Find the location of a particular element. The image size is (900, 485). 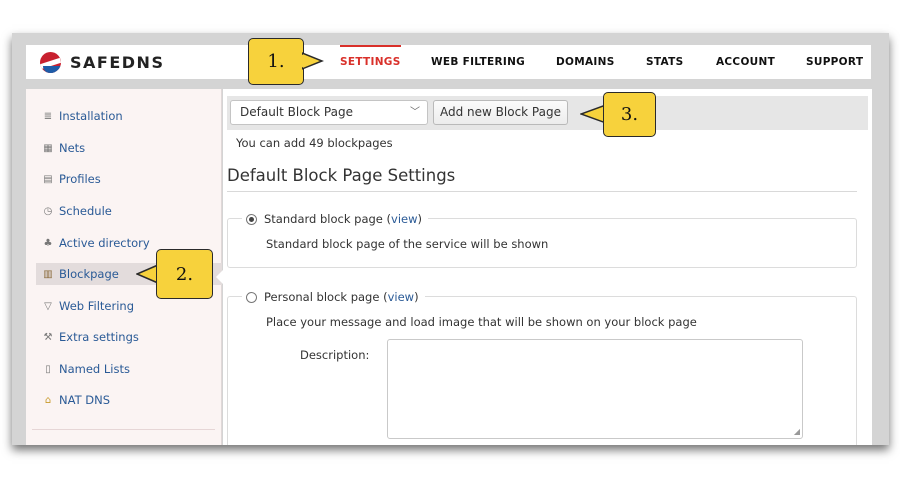

blockpage-select: Default Block Page ﹀ is located at coordinates (329, 112).